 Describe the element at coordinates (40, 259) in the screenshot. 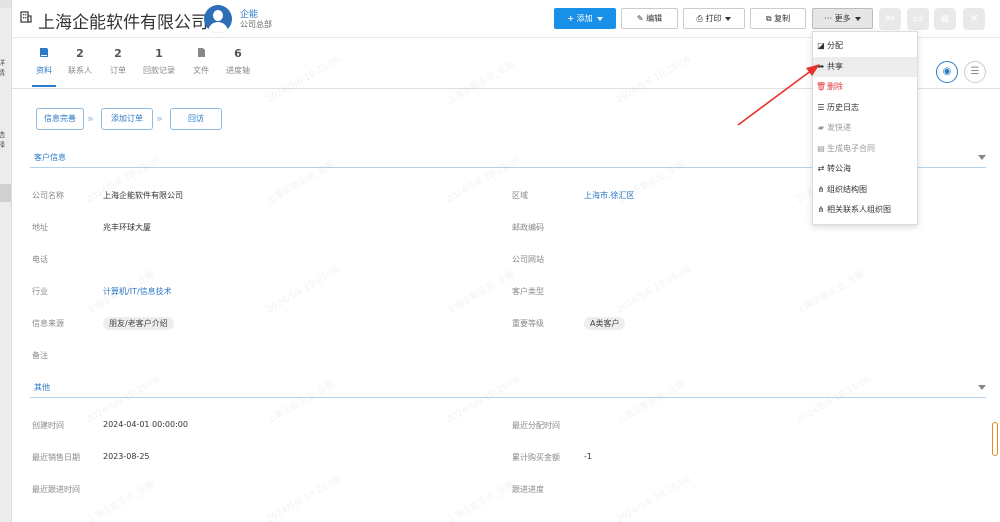

I see `field-label: 电话` at that location.